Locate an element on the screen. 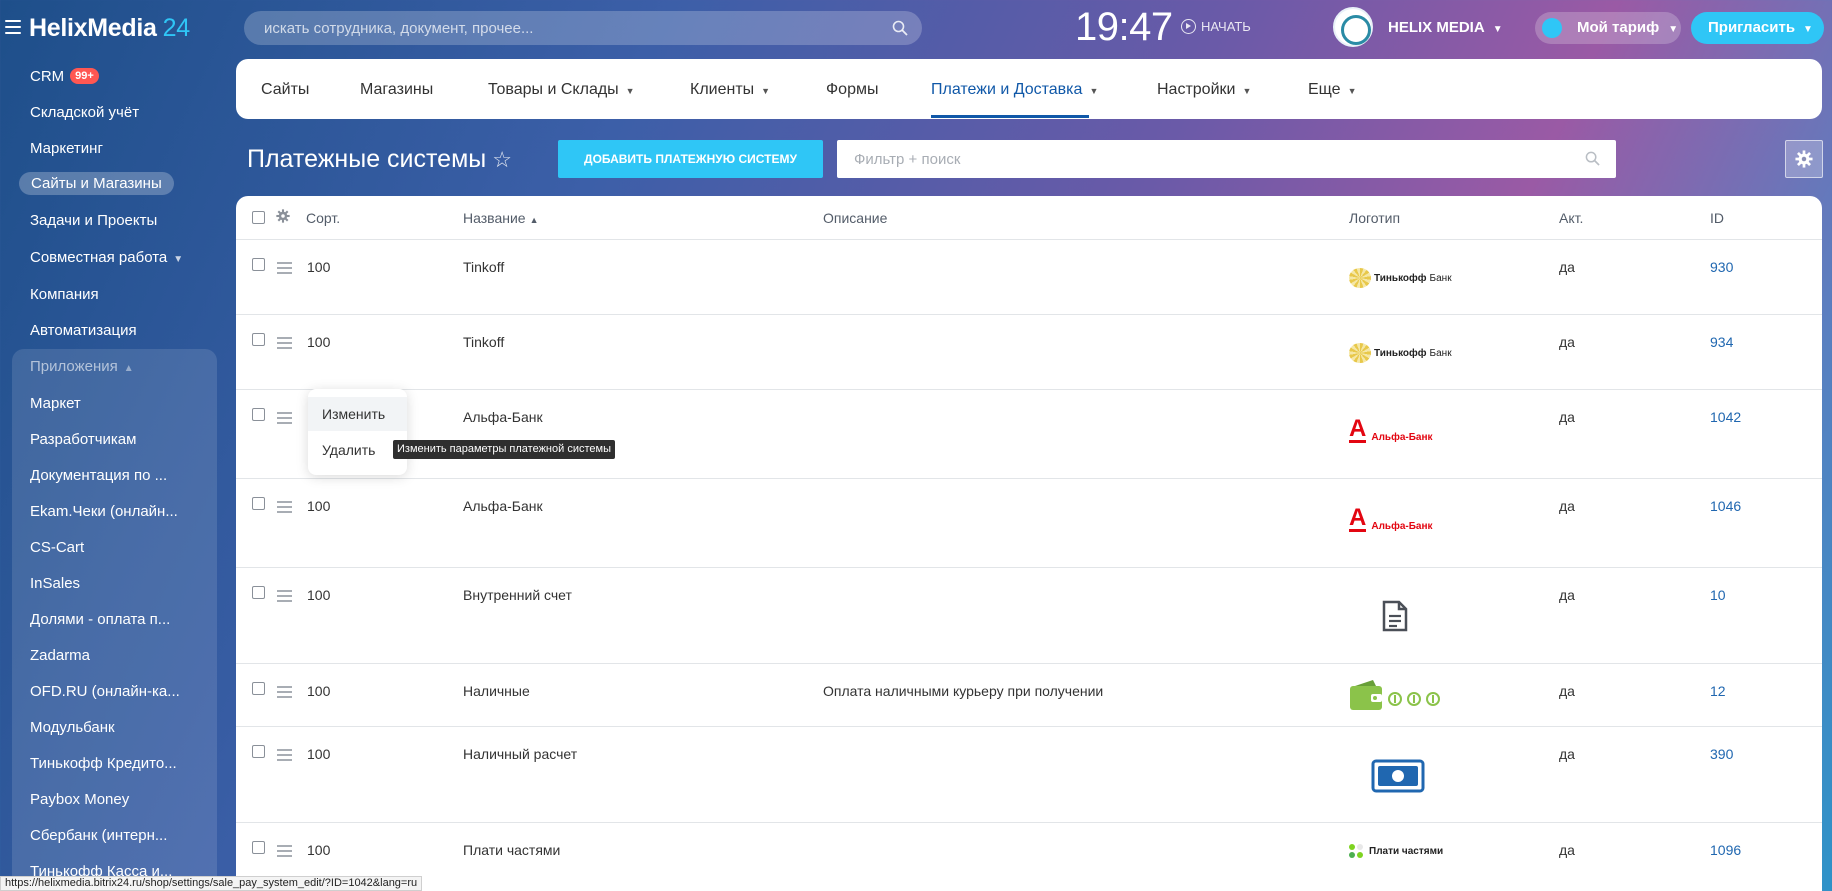 Image resolution: width=1832 pixels, height=891 pixels. column-header-active: Акт. is located at coordinates (1571, 218).